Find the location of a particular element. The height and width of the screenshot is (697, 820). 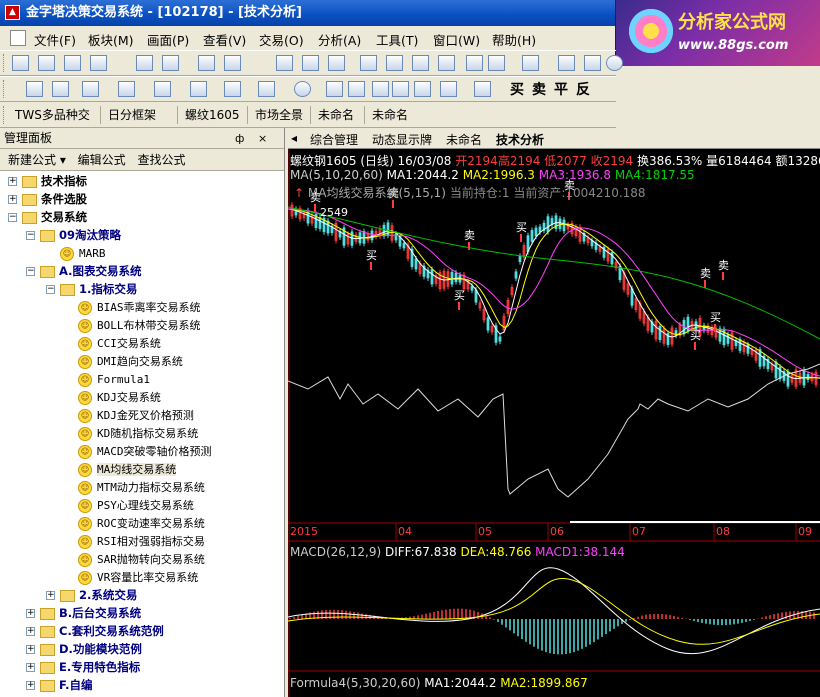

tree-node: ☺ MTM动力指标交易系统 is located at coordinates (141, 487).